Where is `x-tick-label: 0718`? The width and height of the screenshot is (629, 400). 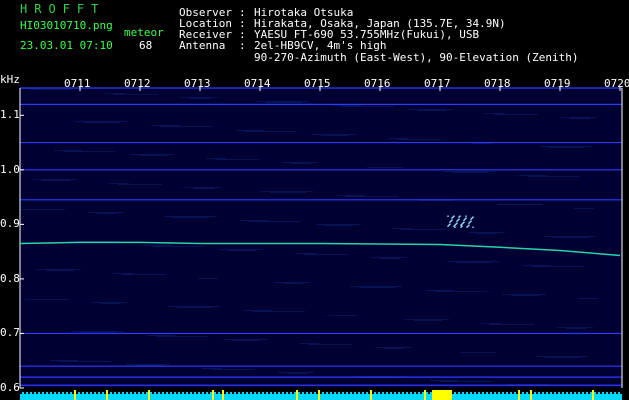 x-tick-label: 0718 is located at coordinates (497, 83).